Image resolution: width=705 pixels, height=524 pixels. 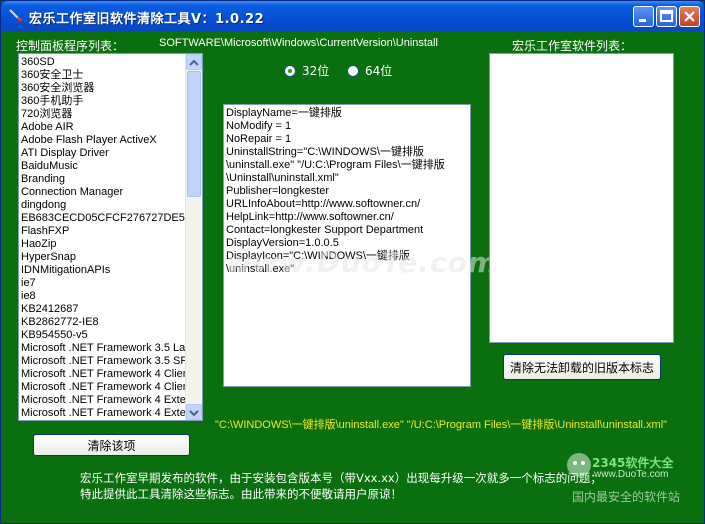 I want to click on studio-software-list-label: 宏乐工作室软件列表：, so click(x=572, y=46).